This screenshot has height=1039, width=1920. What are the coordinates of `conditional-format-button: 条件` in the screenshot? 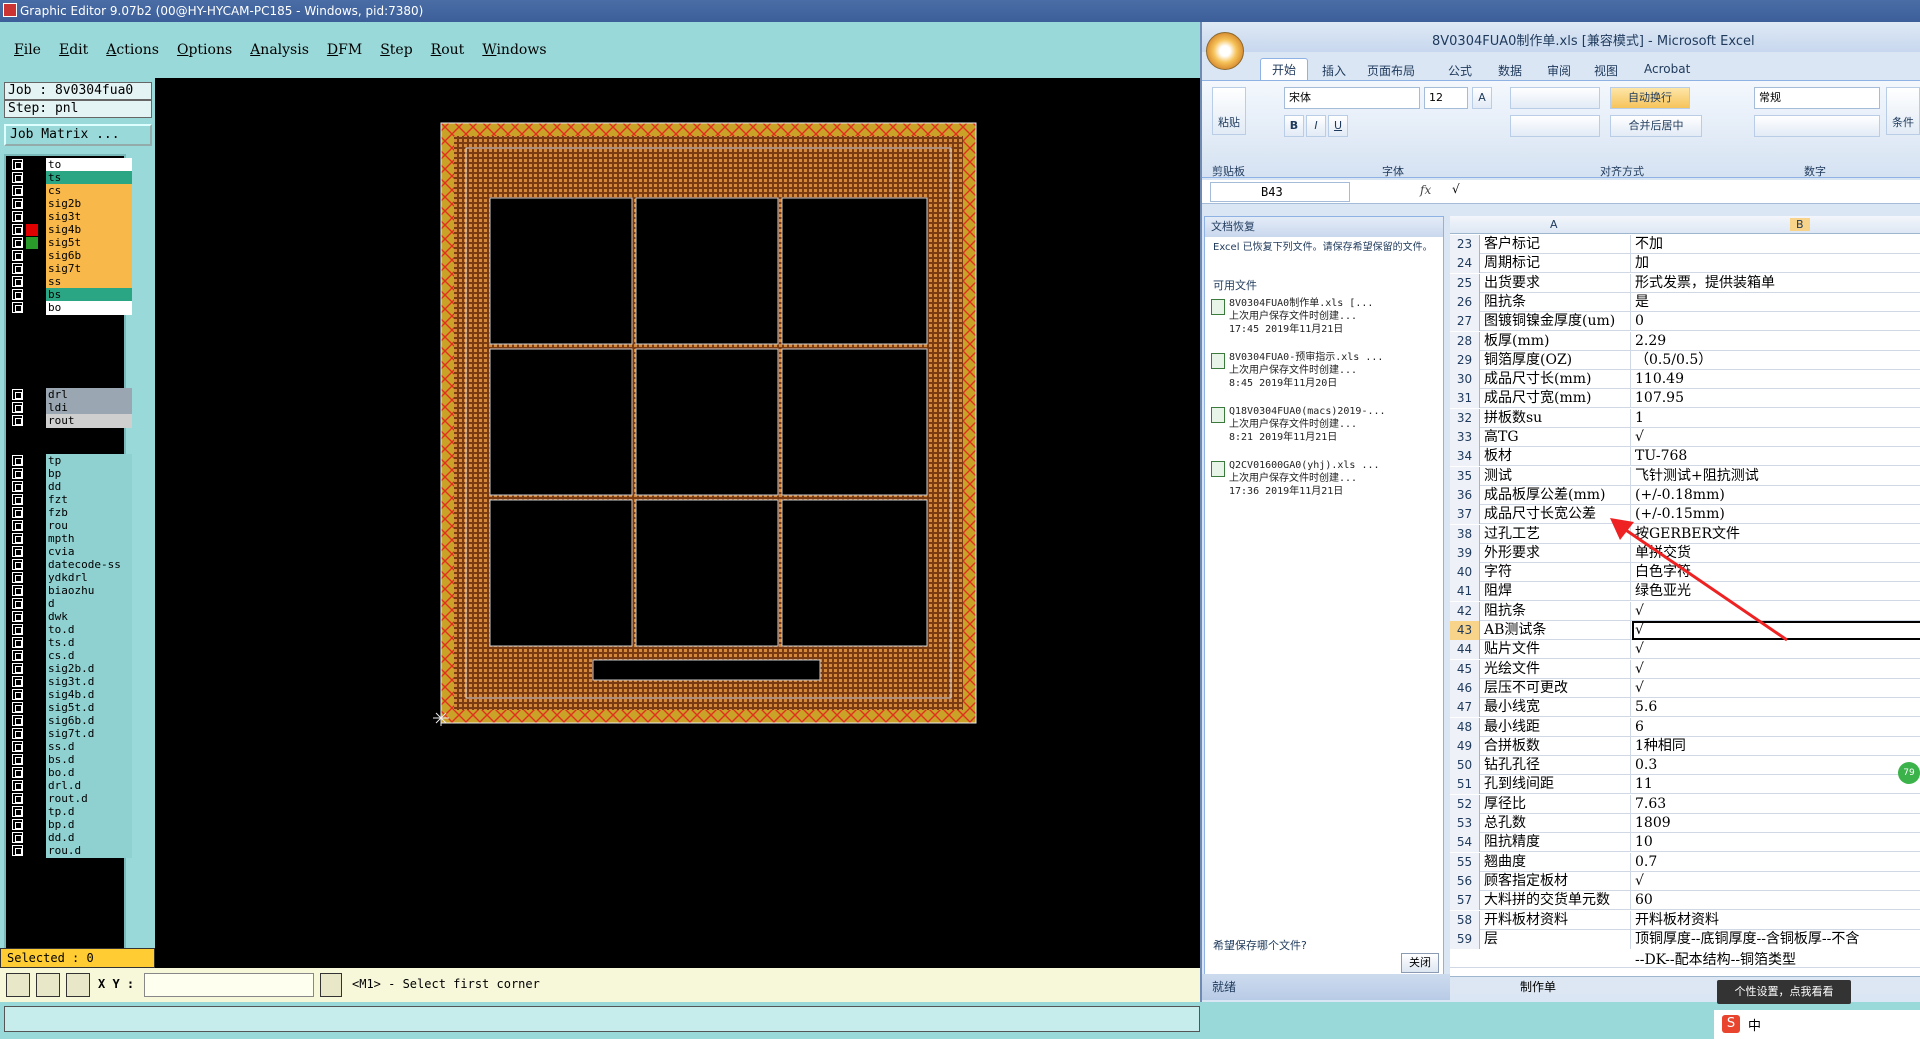 It's located at (1903, 111).